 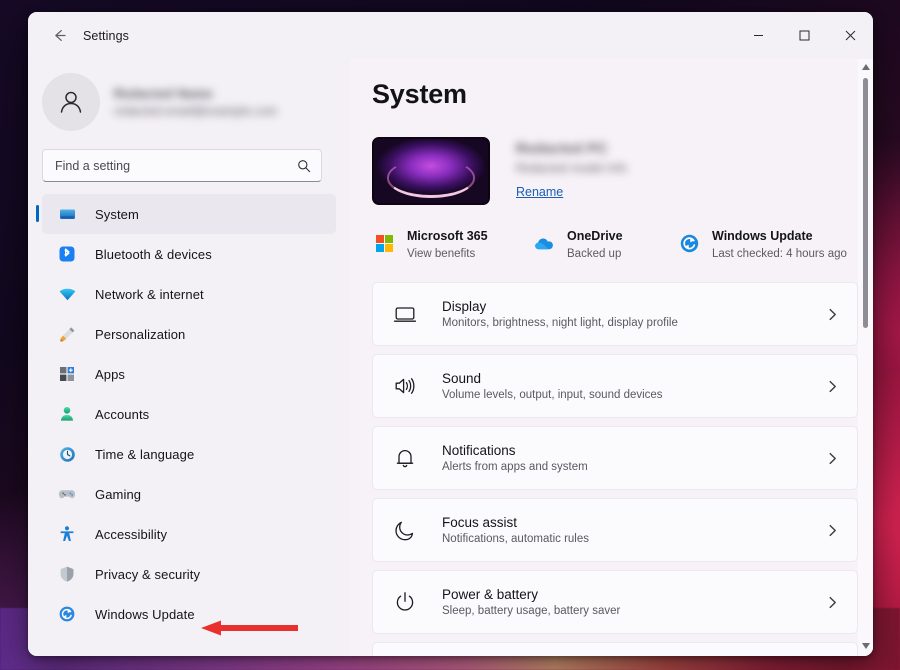 I want to click on minimize-button, so click(x=758, y=35).